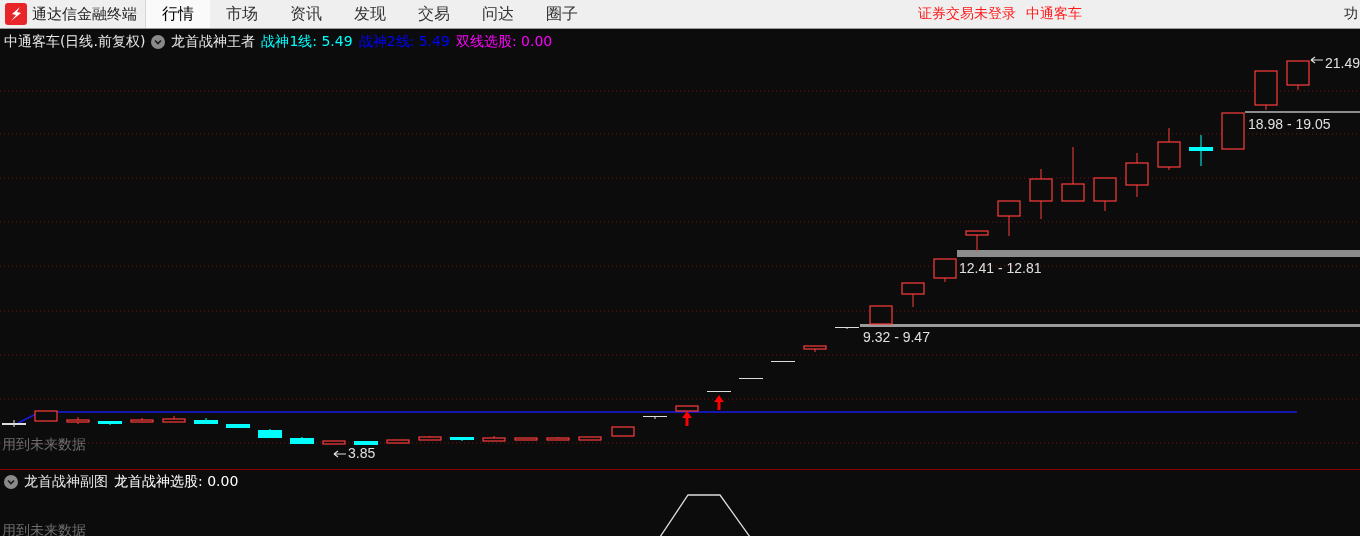 This screenshot has width=1360, height=536. I want to click on indicator-reading: 双线选股: 0.00, so click(504, 42).